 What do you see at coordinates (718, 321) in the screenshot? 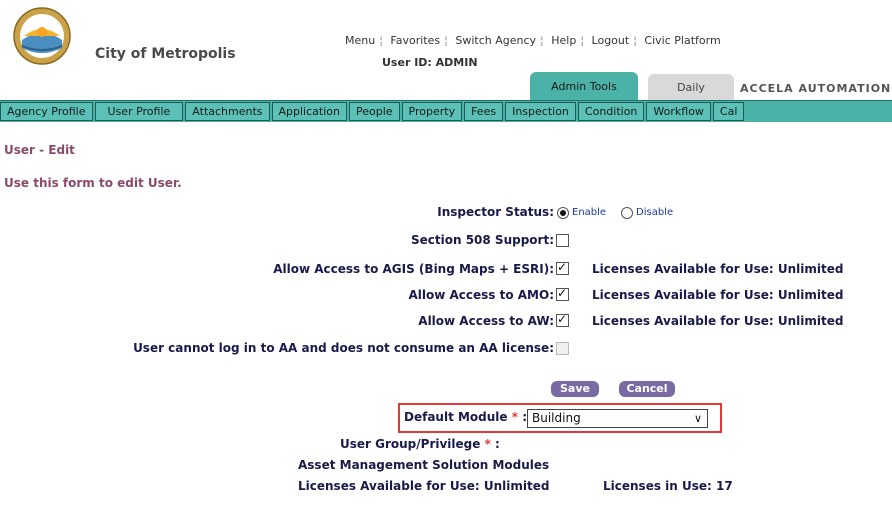
I see `aw-license-text: Licenses Available for Use: Unlimited` at bounding box center [718, 321].